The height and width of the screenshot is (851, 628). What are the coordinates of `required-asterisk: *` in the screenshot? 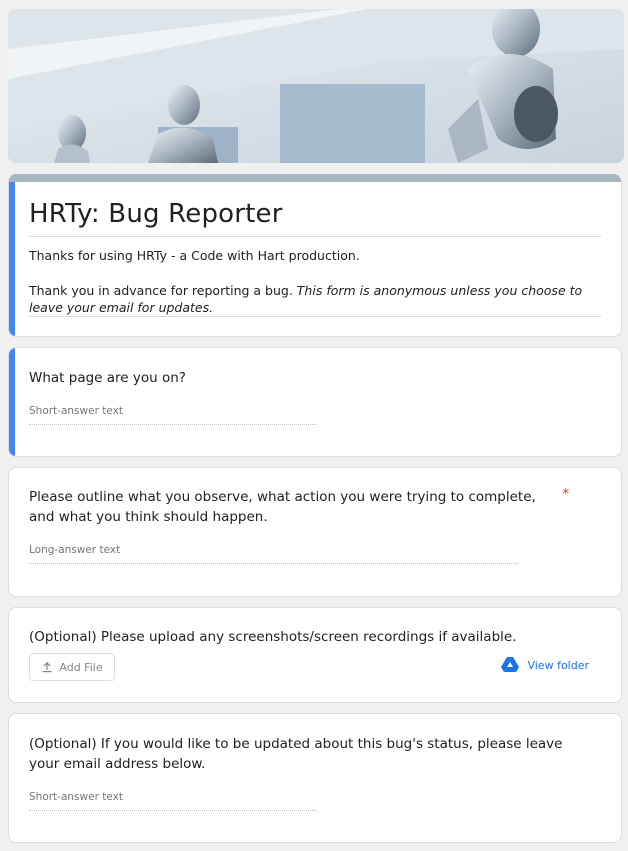 It's located at (566, 494).